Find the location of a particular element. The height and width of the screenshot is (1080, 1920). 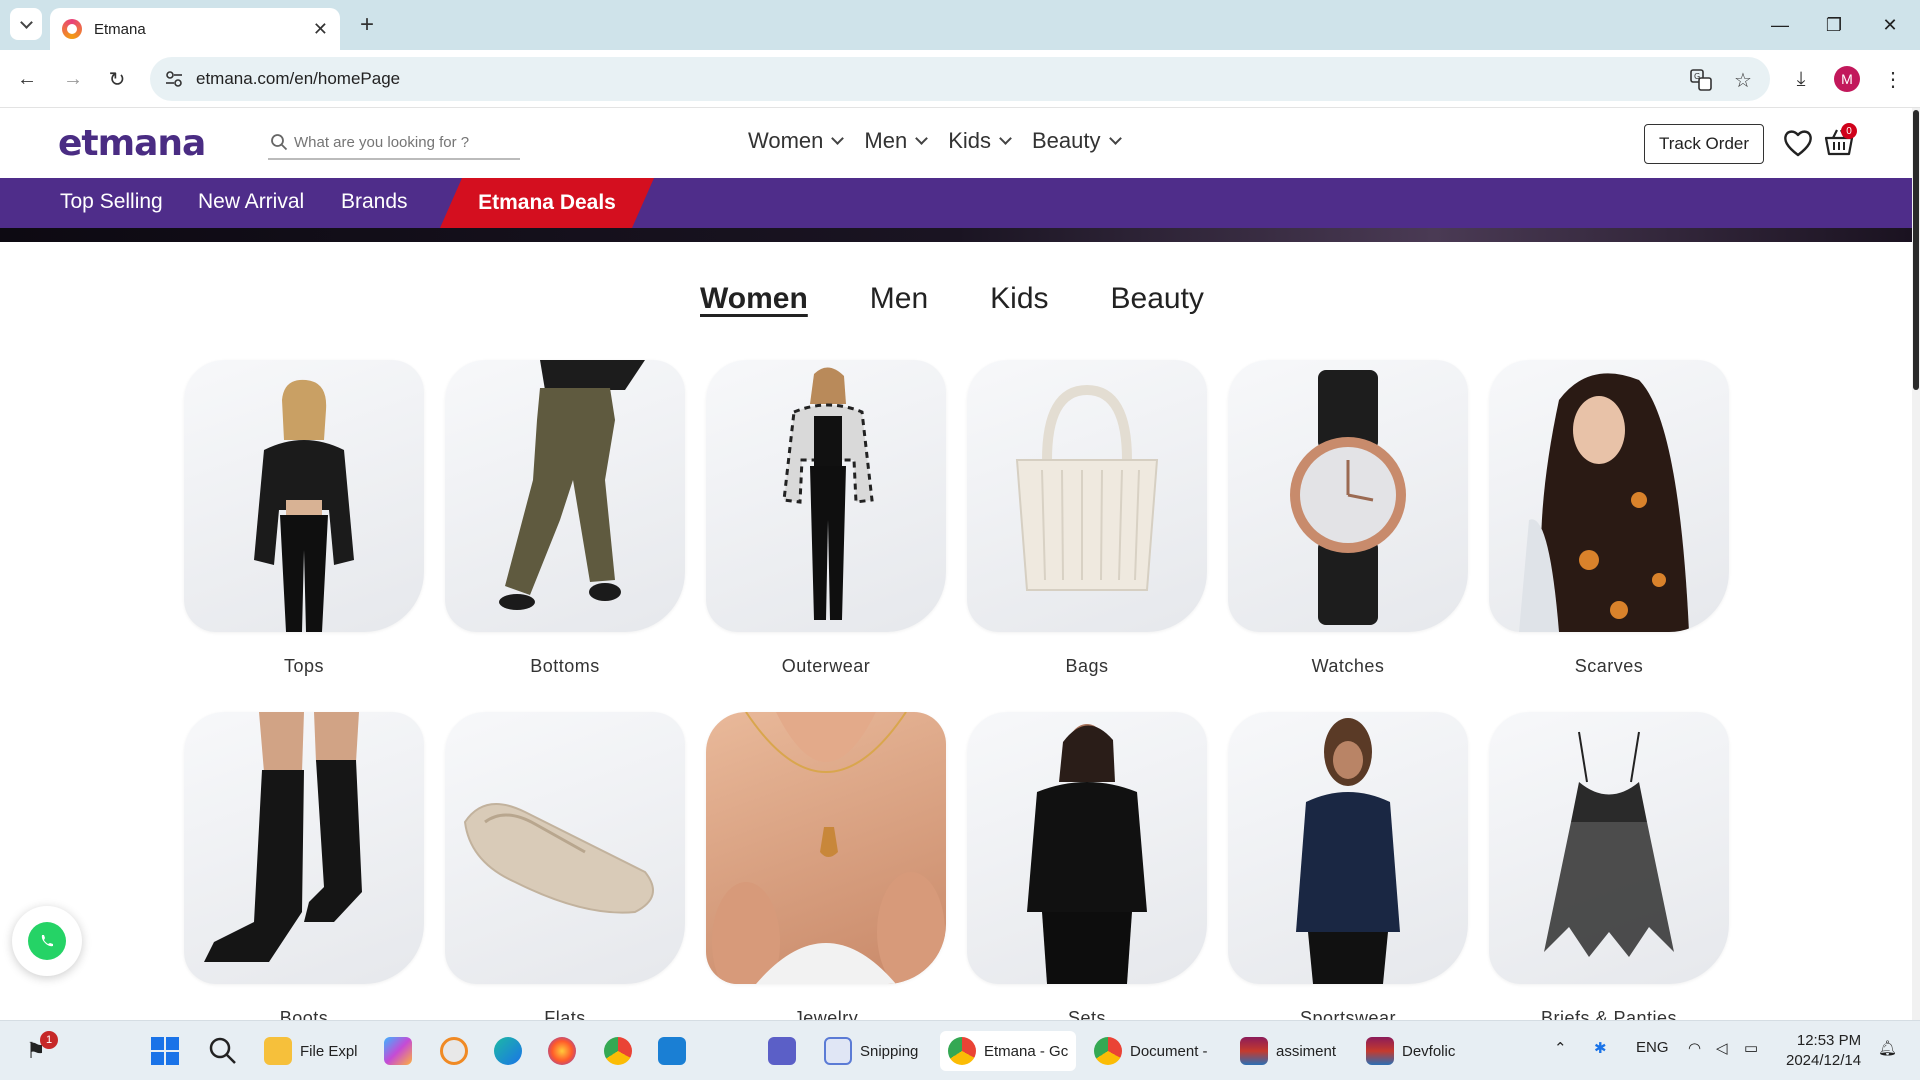

subnav-new-arrival: New Arrival is located at coordinates (251, 202).